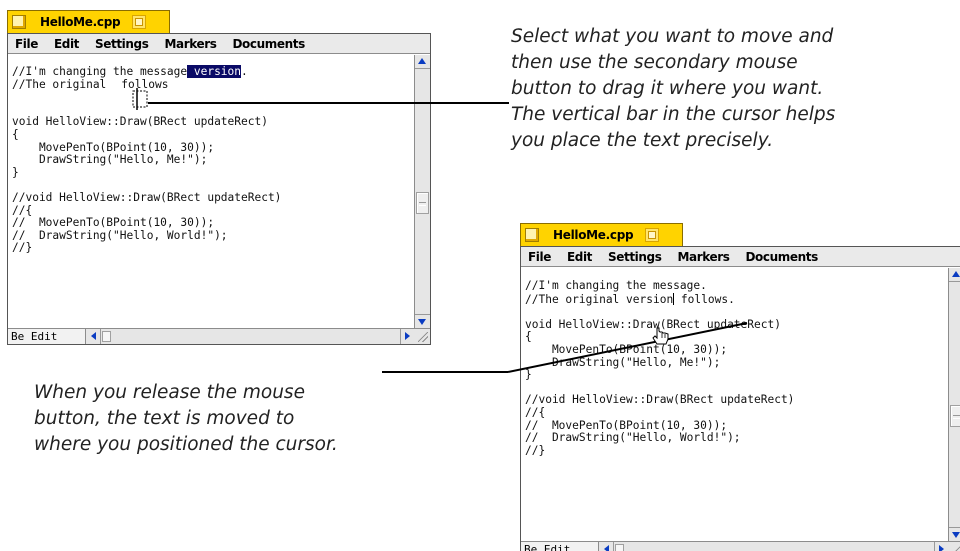 Image resolution: width=960 pixels, height=551 pixels. I want to click on code-line-2: //The original, so click(59, 84).